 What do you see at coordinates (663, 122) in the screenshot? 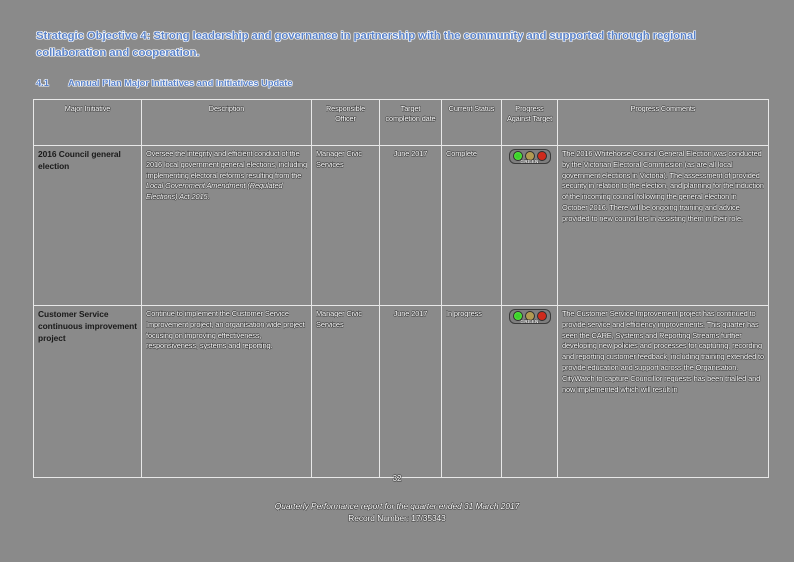
I see `column-header-progress-comments: Progress Comments` at bounding box center [663, 122].